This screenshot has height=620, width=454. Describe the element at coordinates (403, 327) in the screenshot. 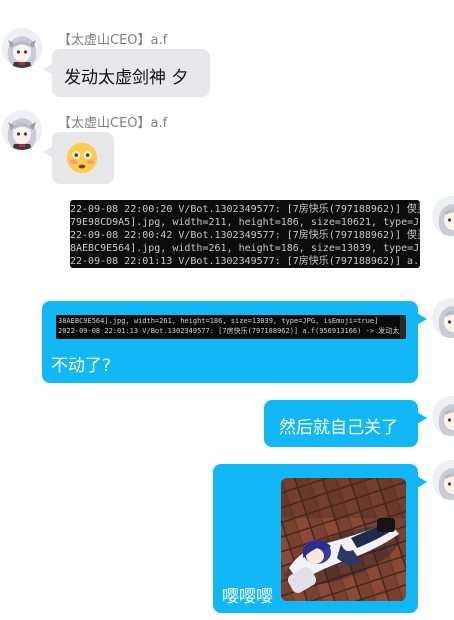

I see `console-scrollbar` at that location.